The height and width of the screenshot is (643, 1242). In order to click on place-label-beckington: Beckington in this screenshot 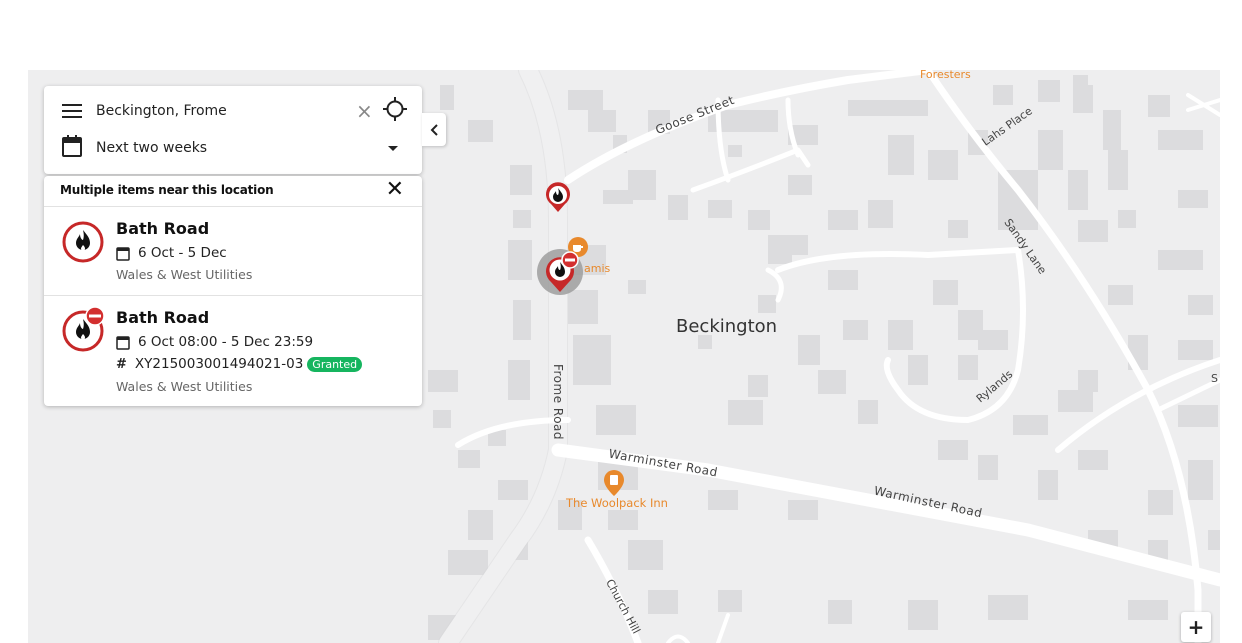, I will do `click(727, 326)`.